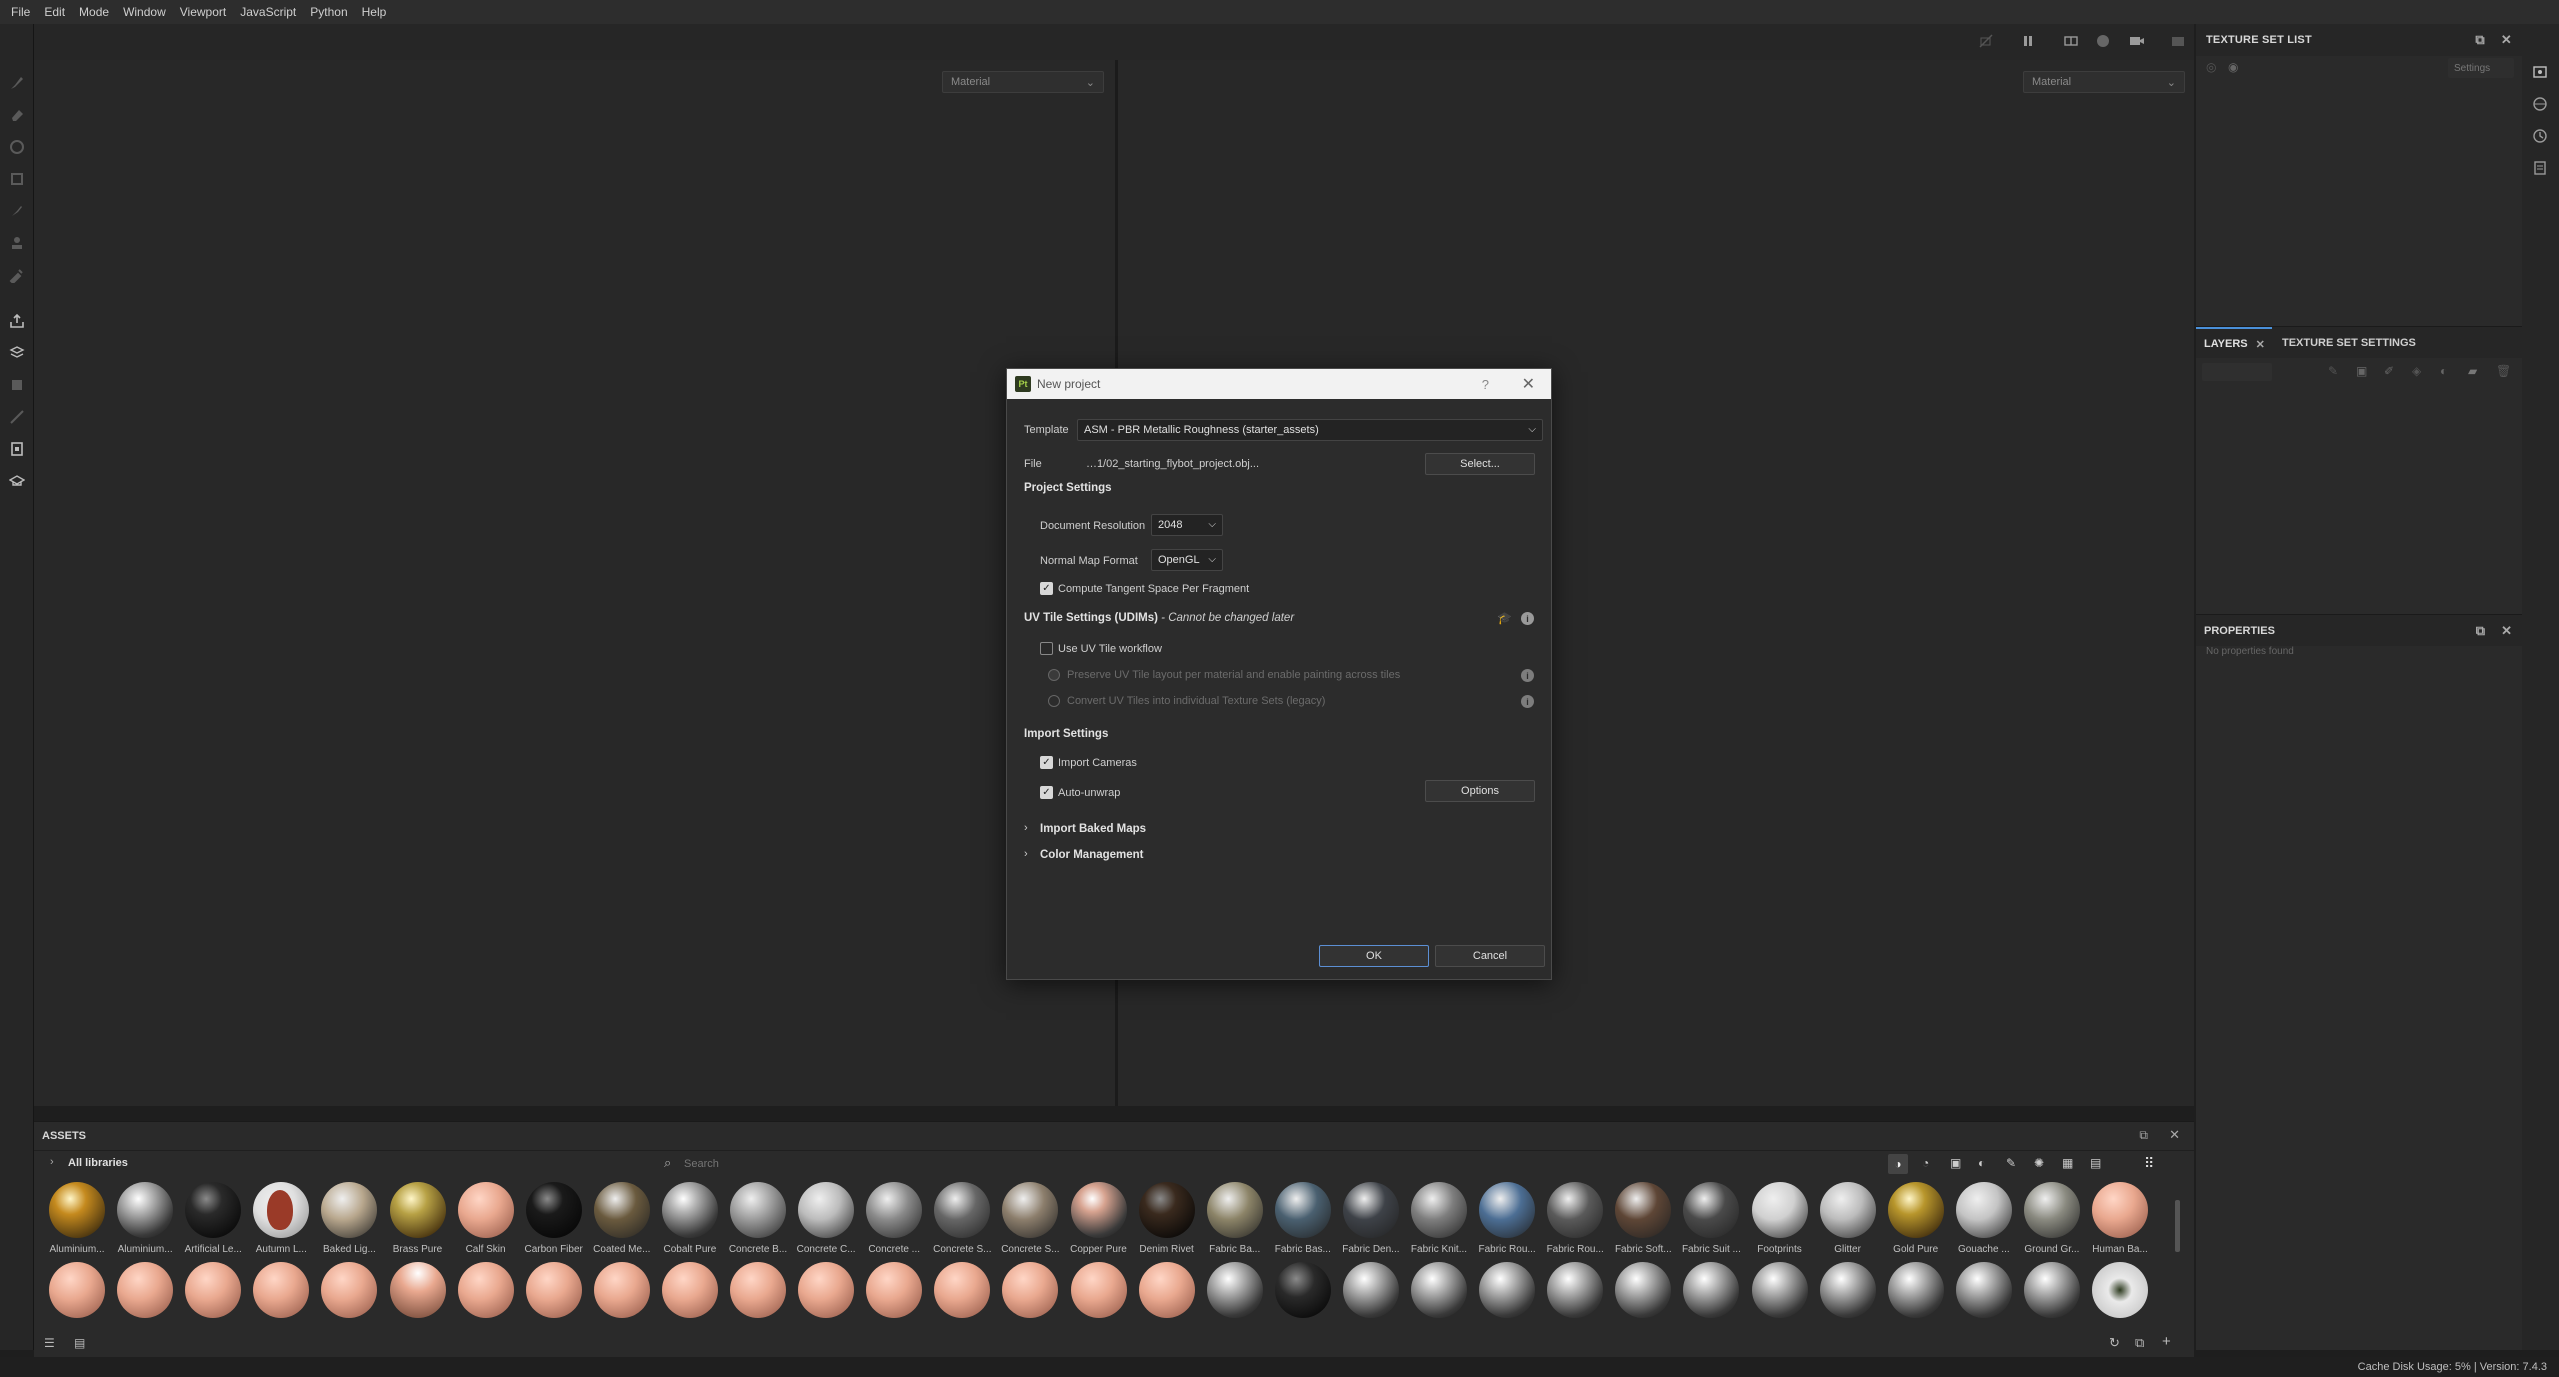  I want to click on projection-icon, so click(17, 147).